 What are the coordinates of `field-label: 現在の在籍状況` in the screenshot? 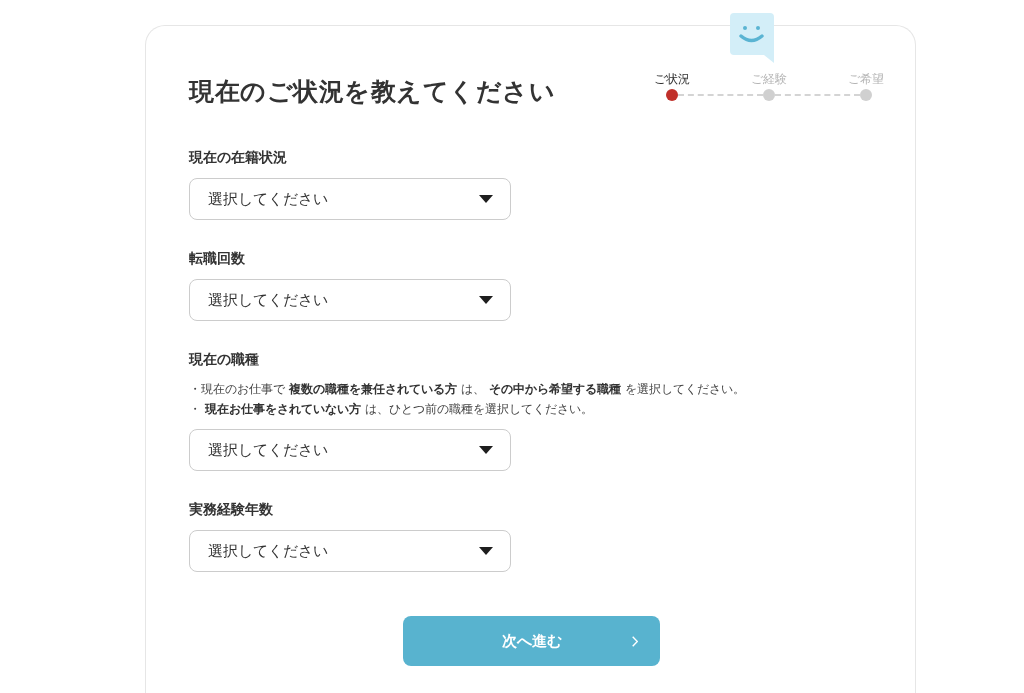 It's located at (238, 157).